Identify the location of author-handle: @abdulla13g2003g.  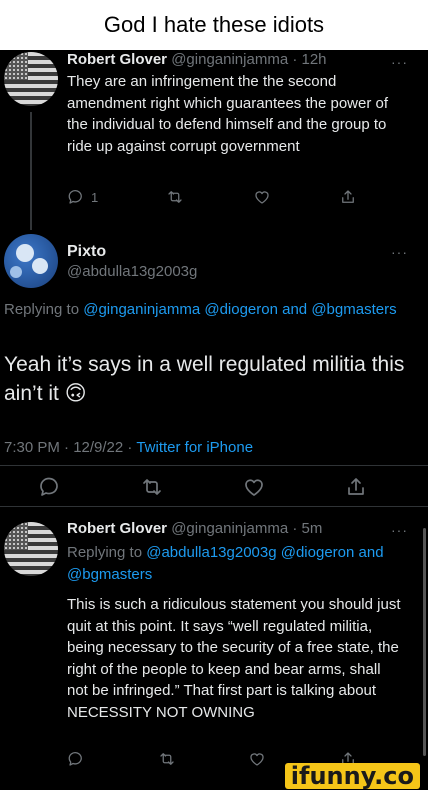
(132, 271).